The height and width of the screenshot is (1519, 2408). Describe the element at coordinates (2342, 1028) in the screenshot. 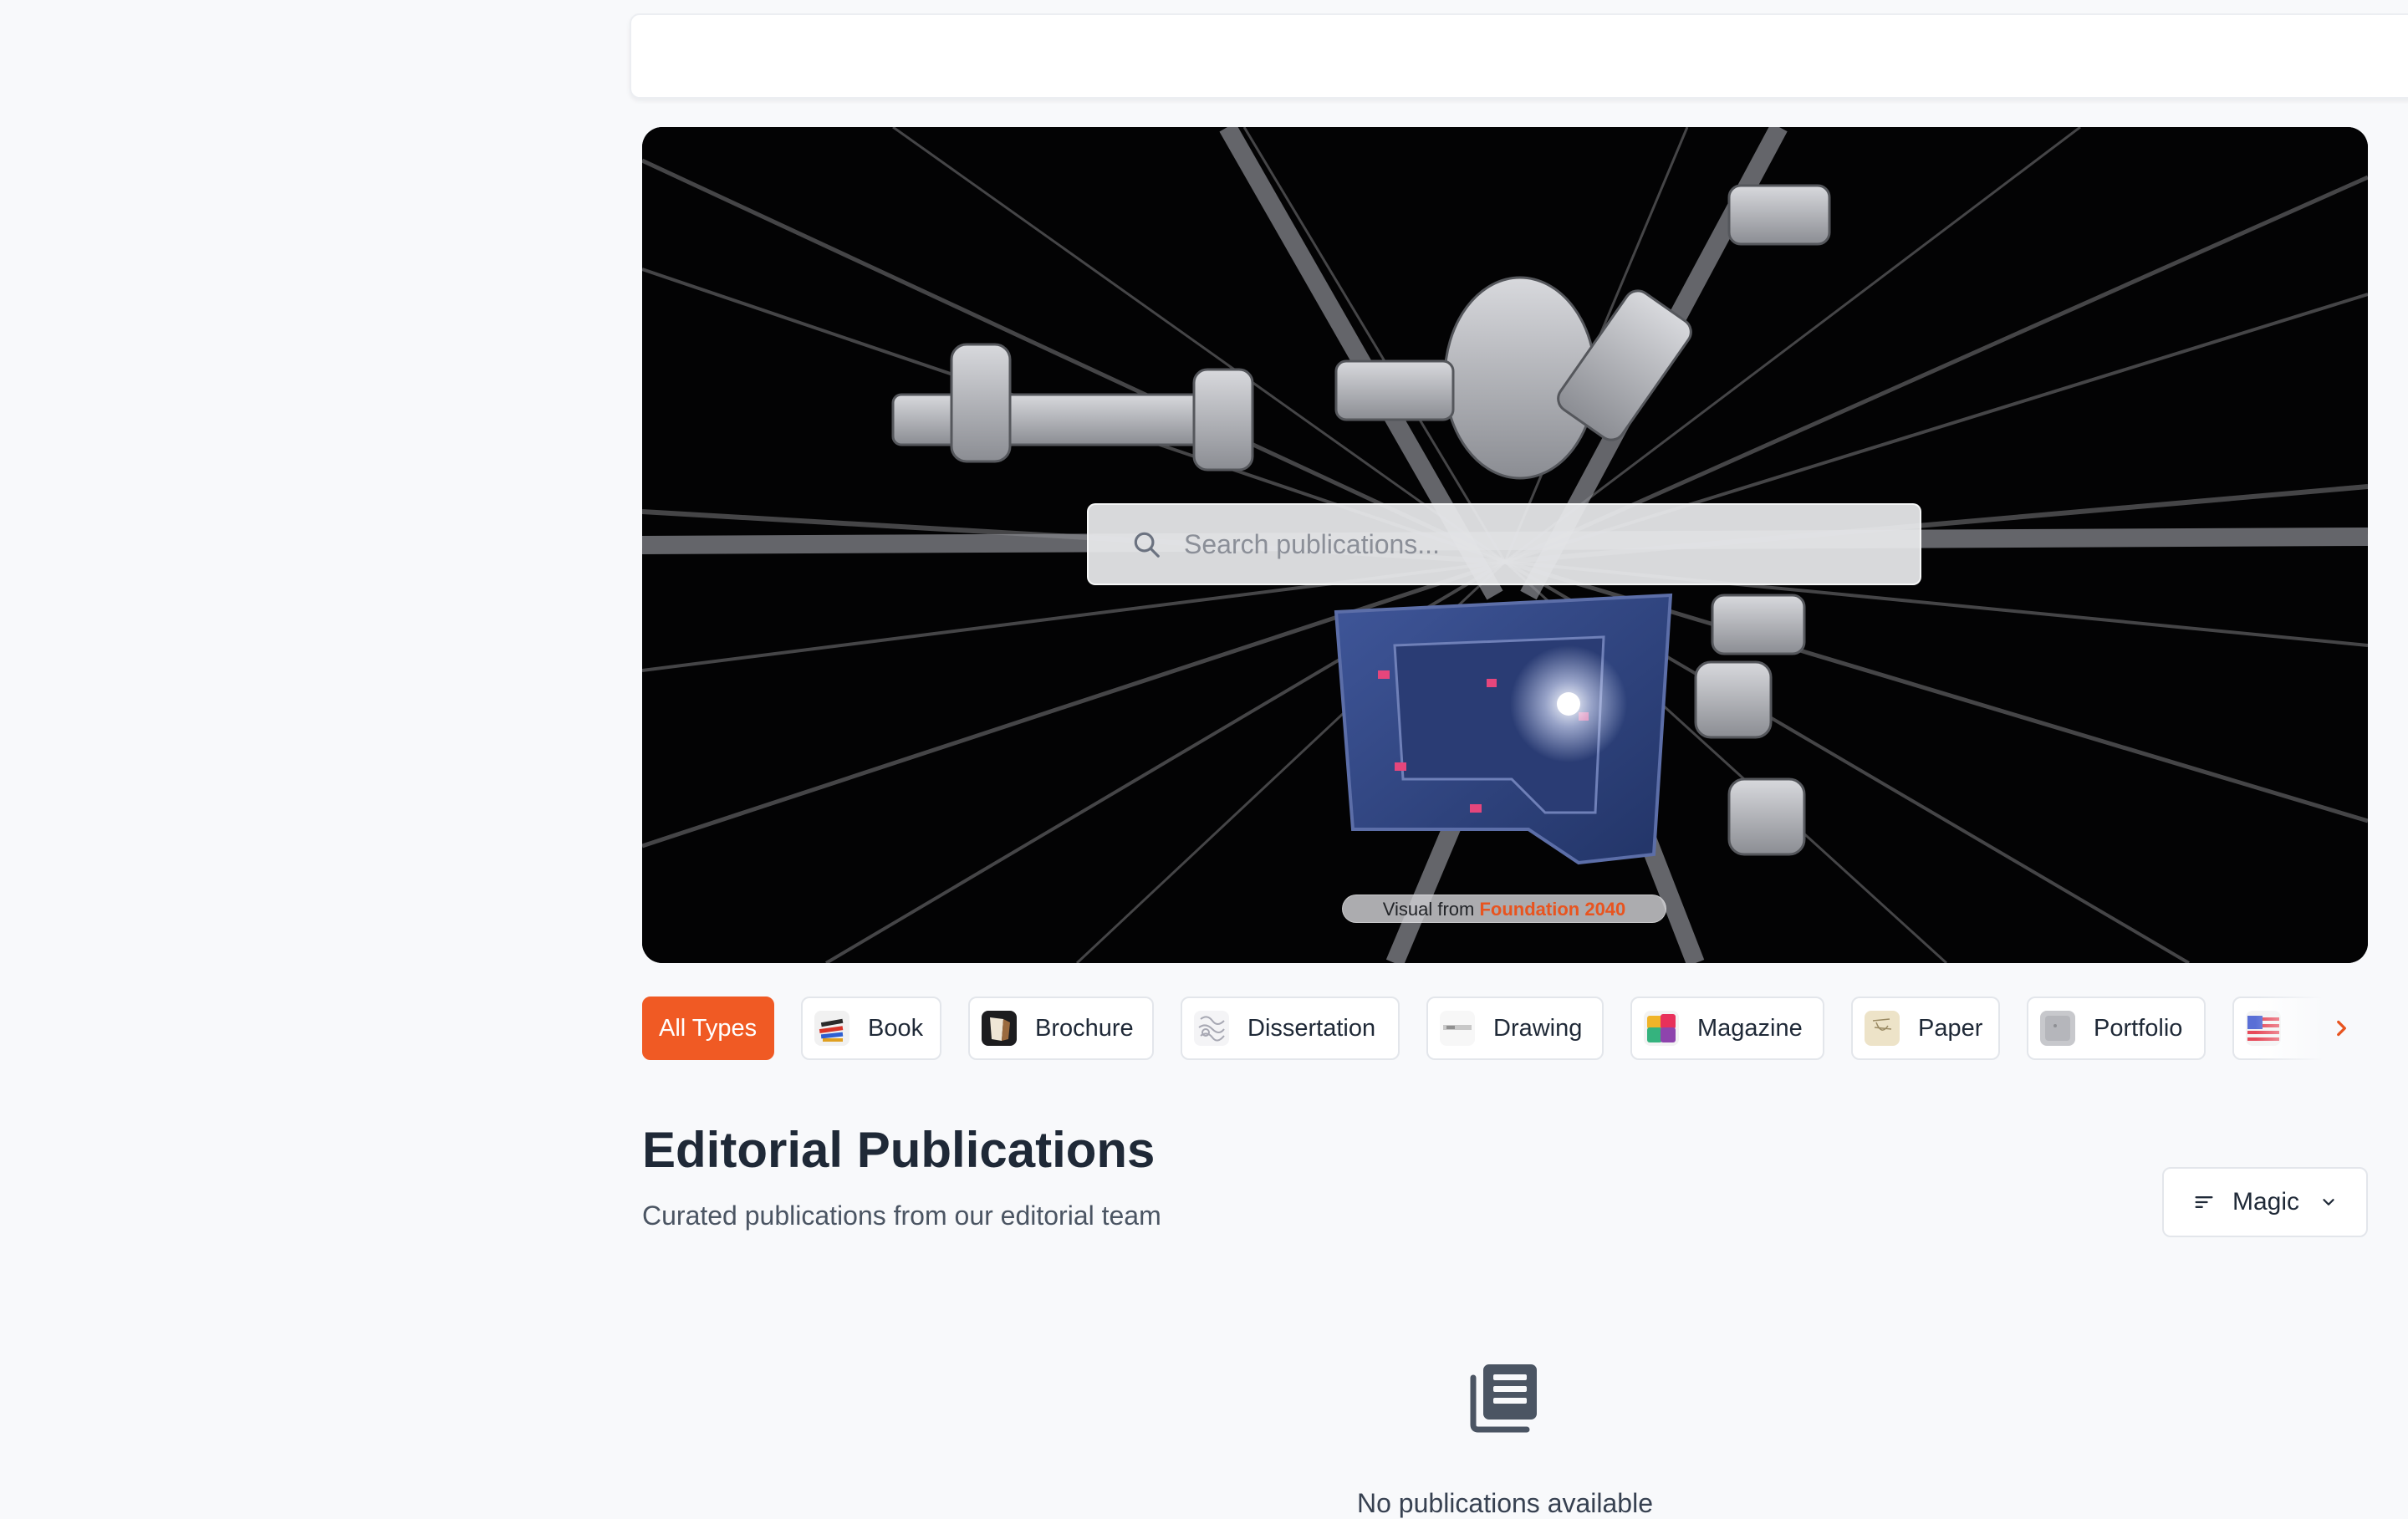

I see `chevron-right-icon` at that location.